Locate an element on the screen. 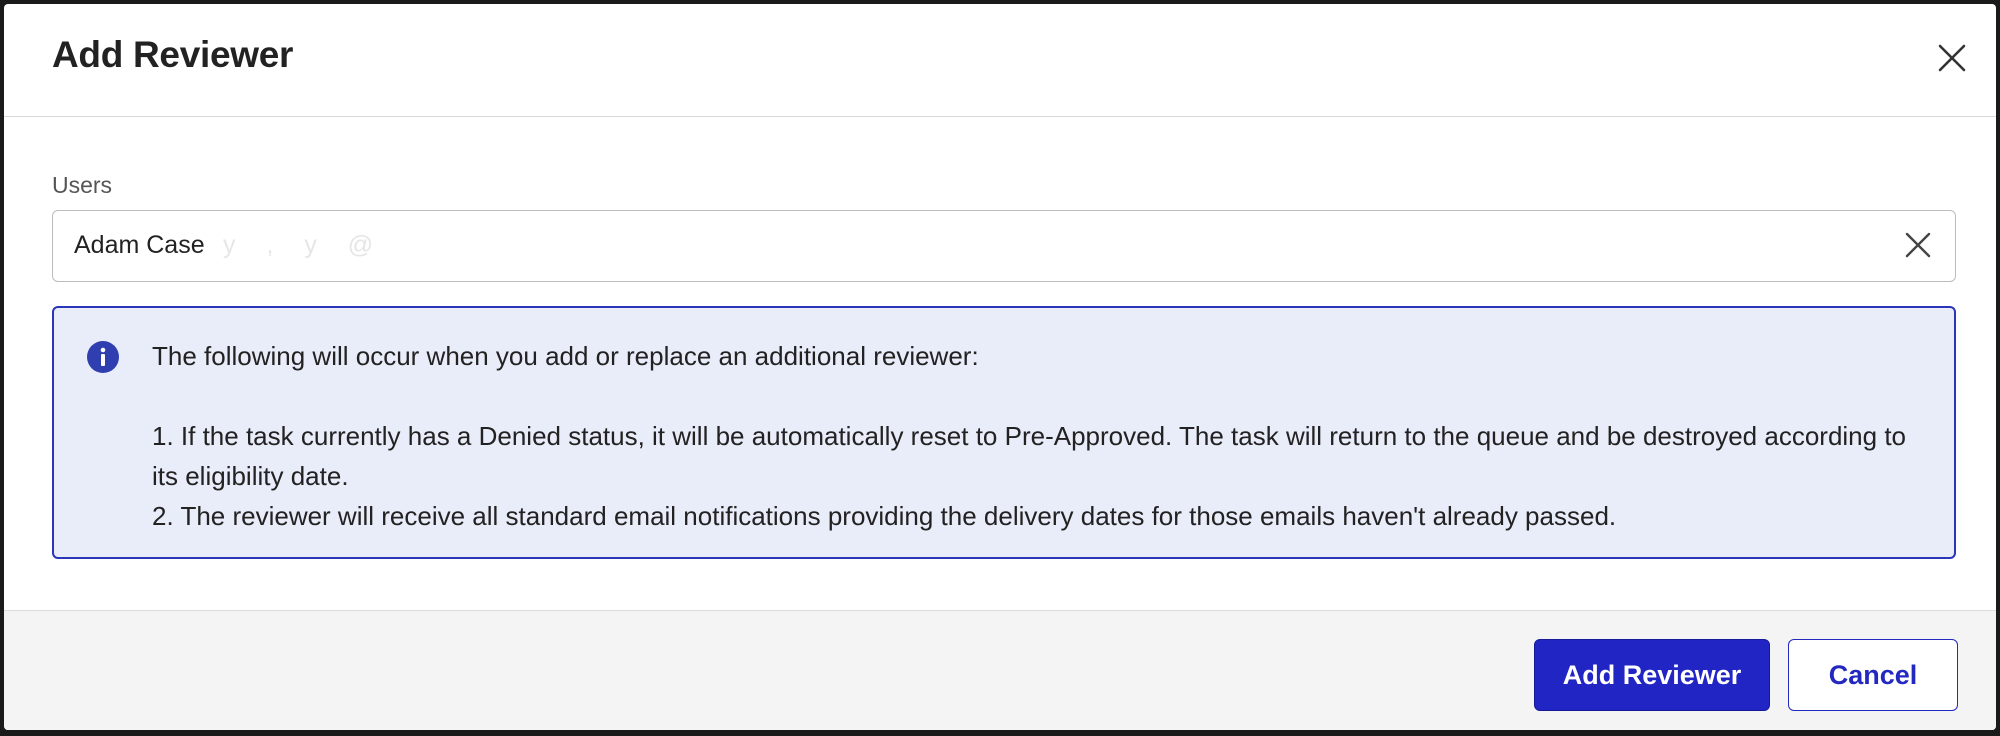 This screenshot has width=2000, height=736. users-input: Adam Case y , y @ is located at coordinates (1004, 246).